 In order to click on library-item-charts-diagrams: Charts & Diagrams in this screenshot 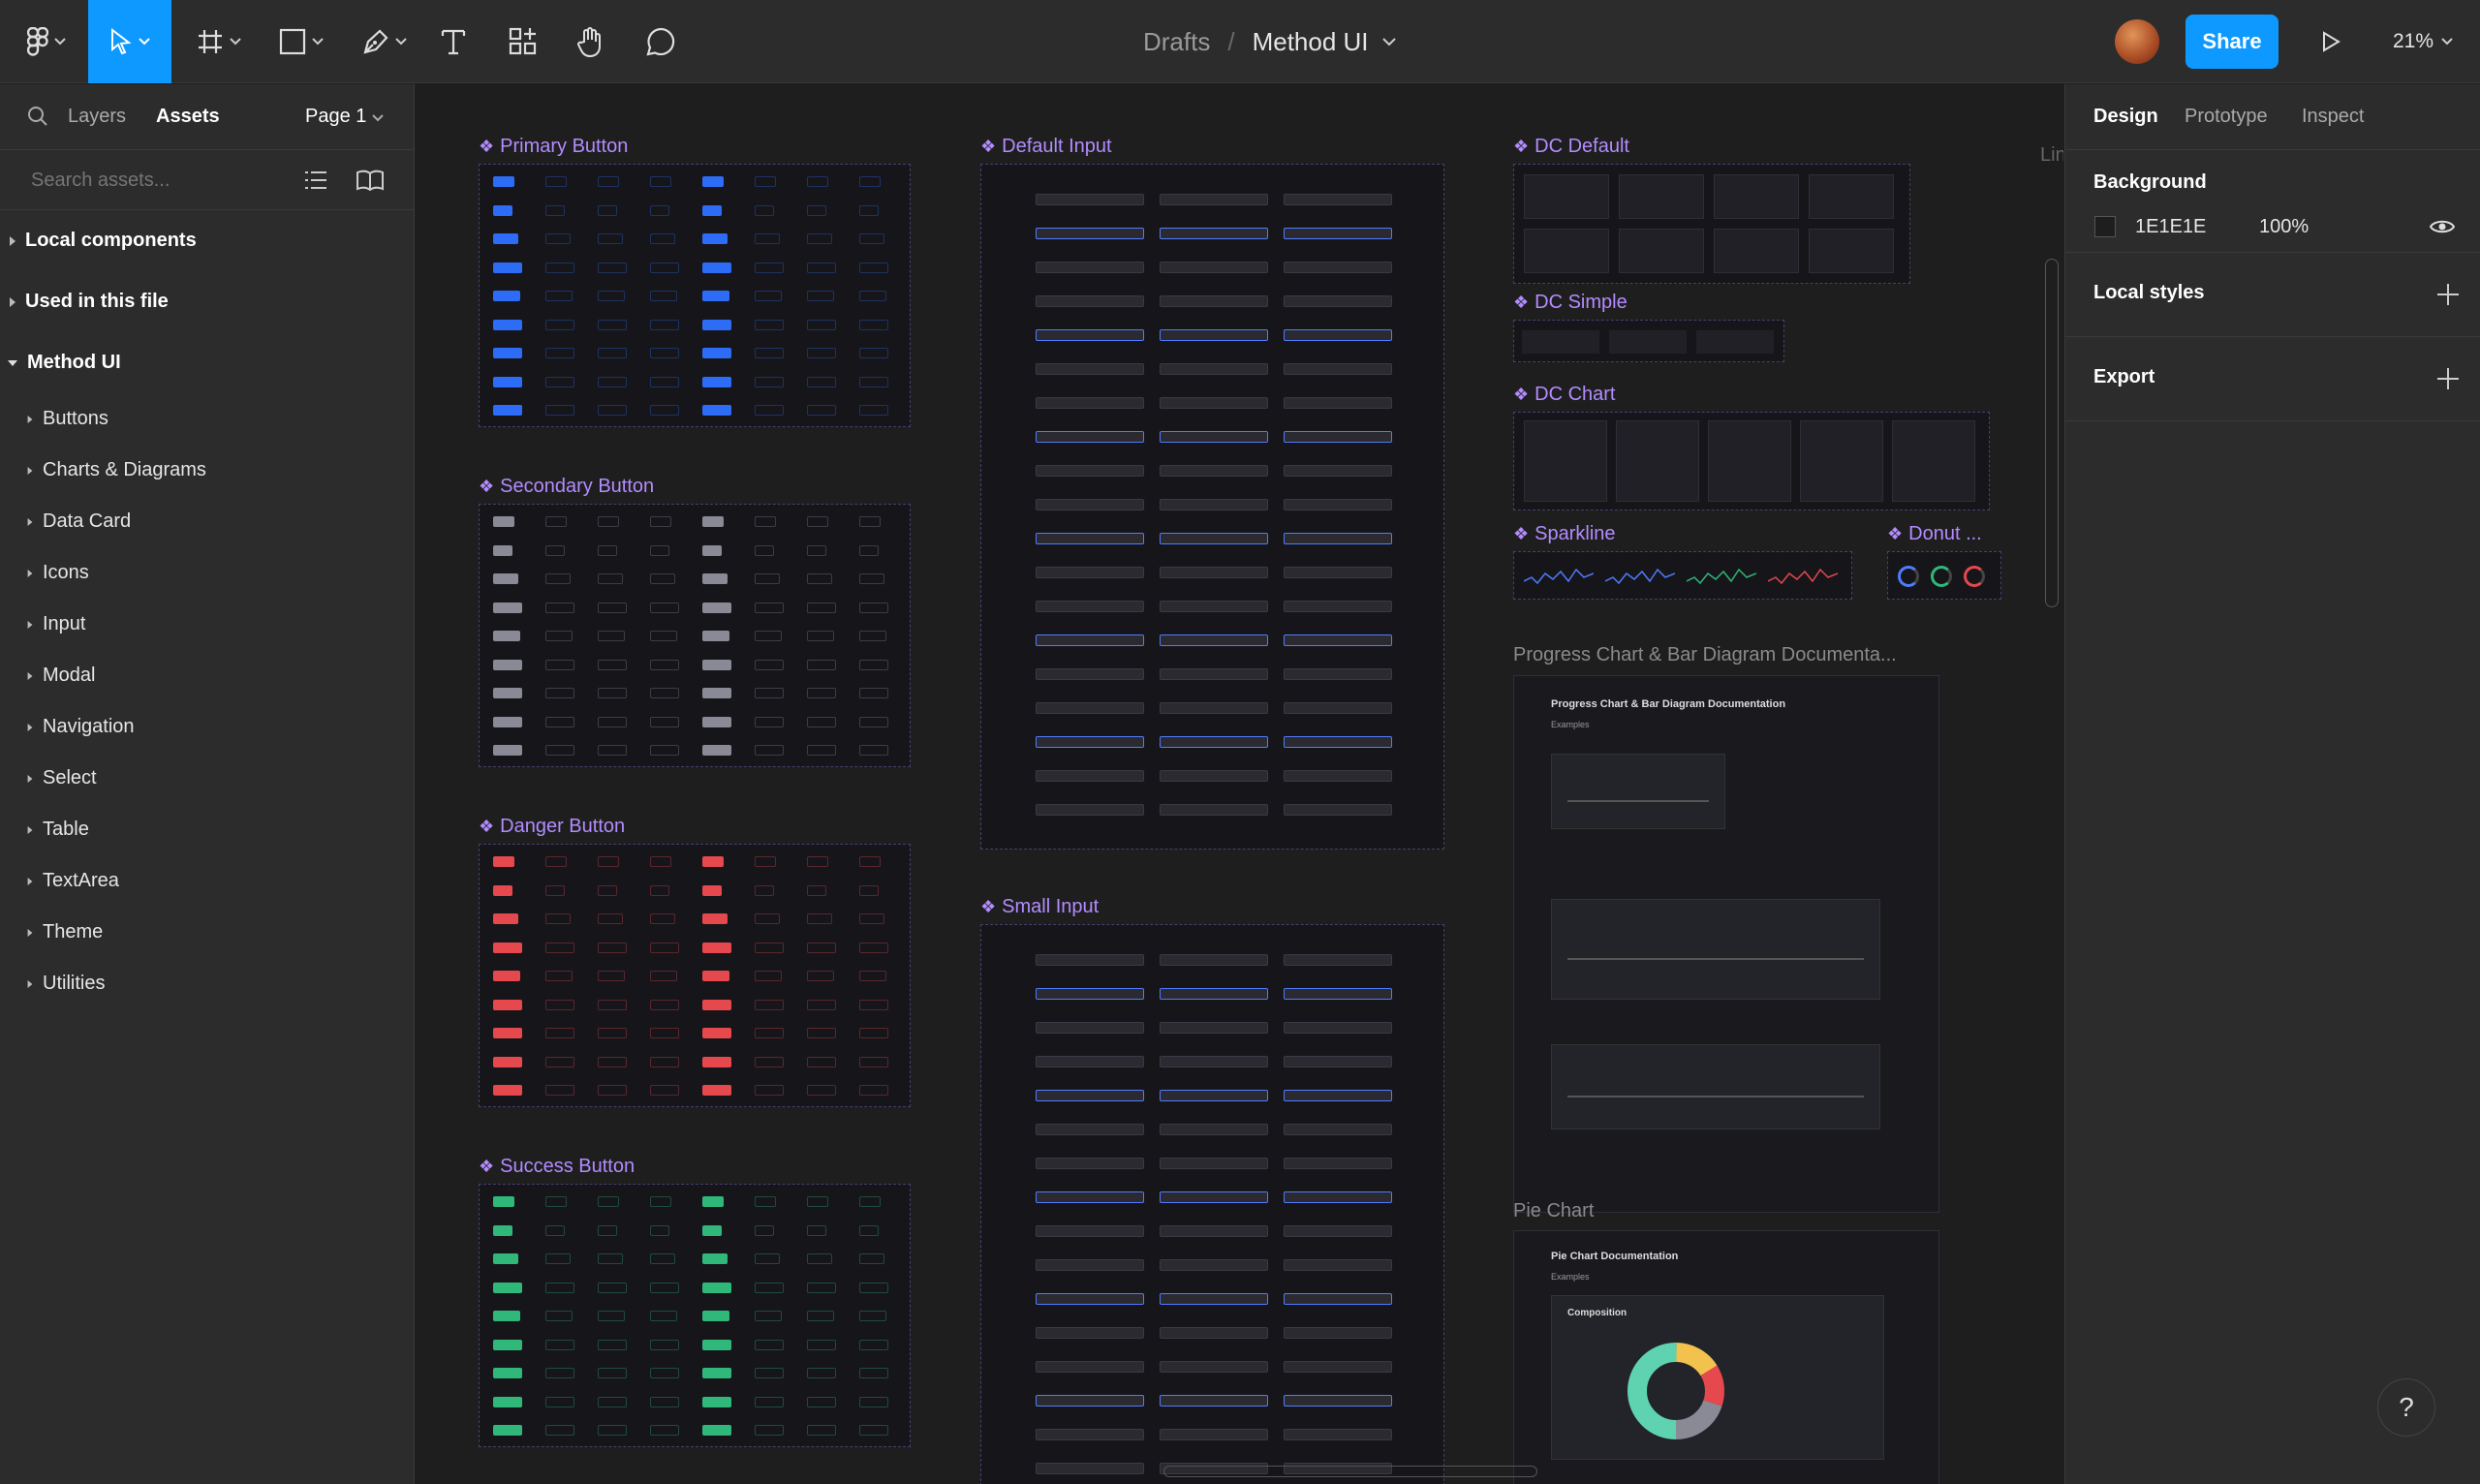, I will do `click(207, 470)`.